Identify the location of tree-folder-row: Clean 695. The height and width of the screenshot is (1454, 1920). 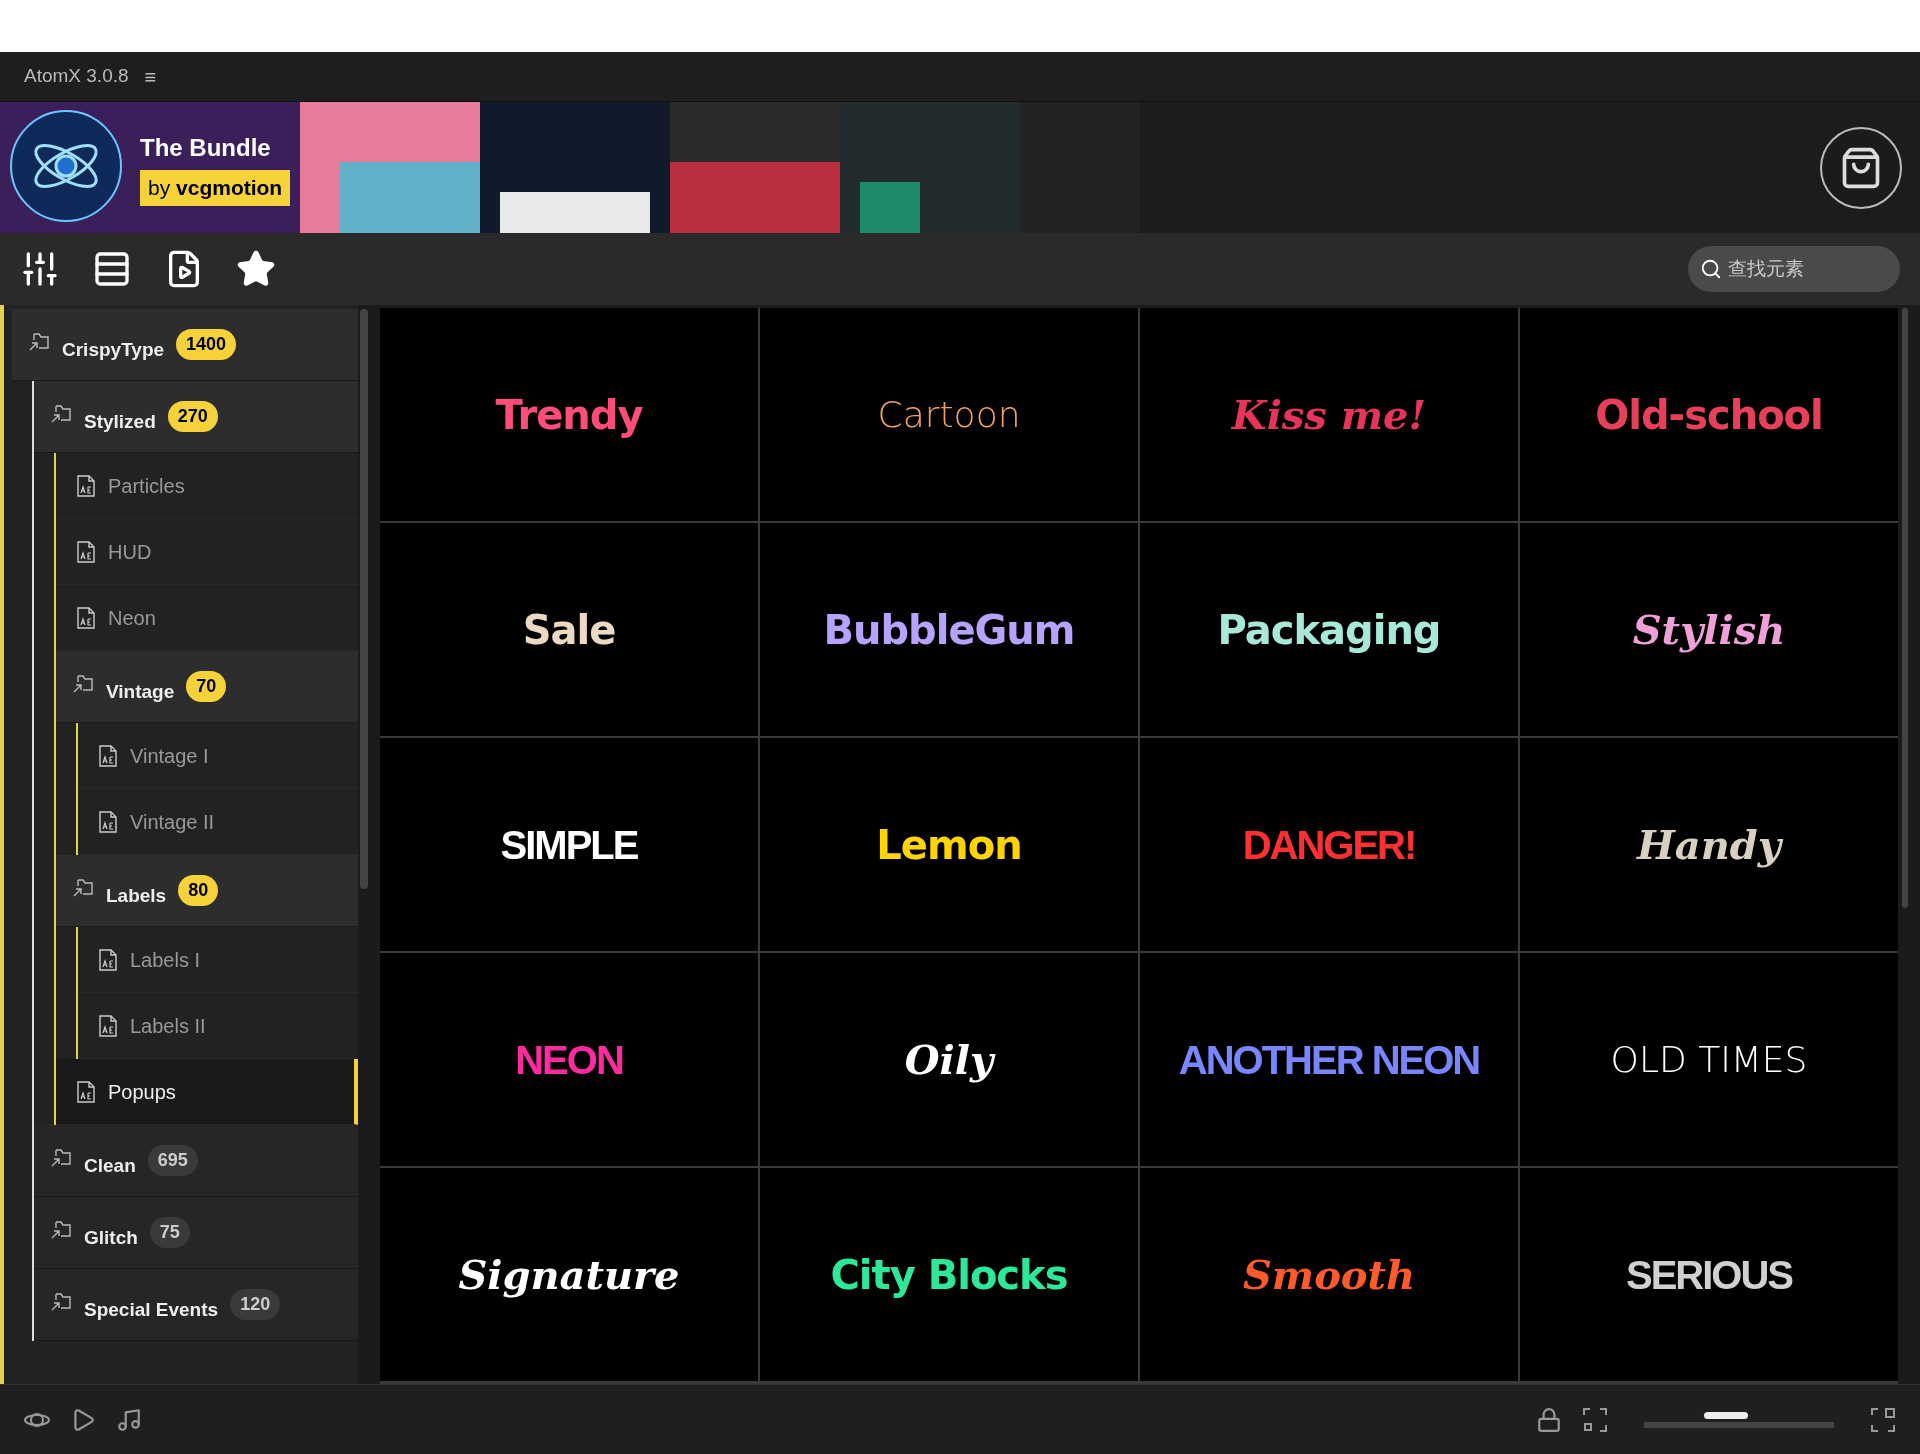
(196, 1161).